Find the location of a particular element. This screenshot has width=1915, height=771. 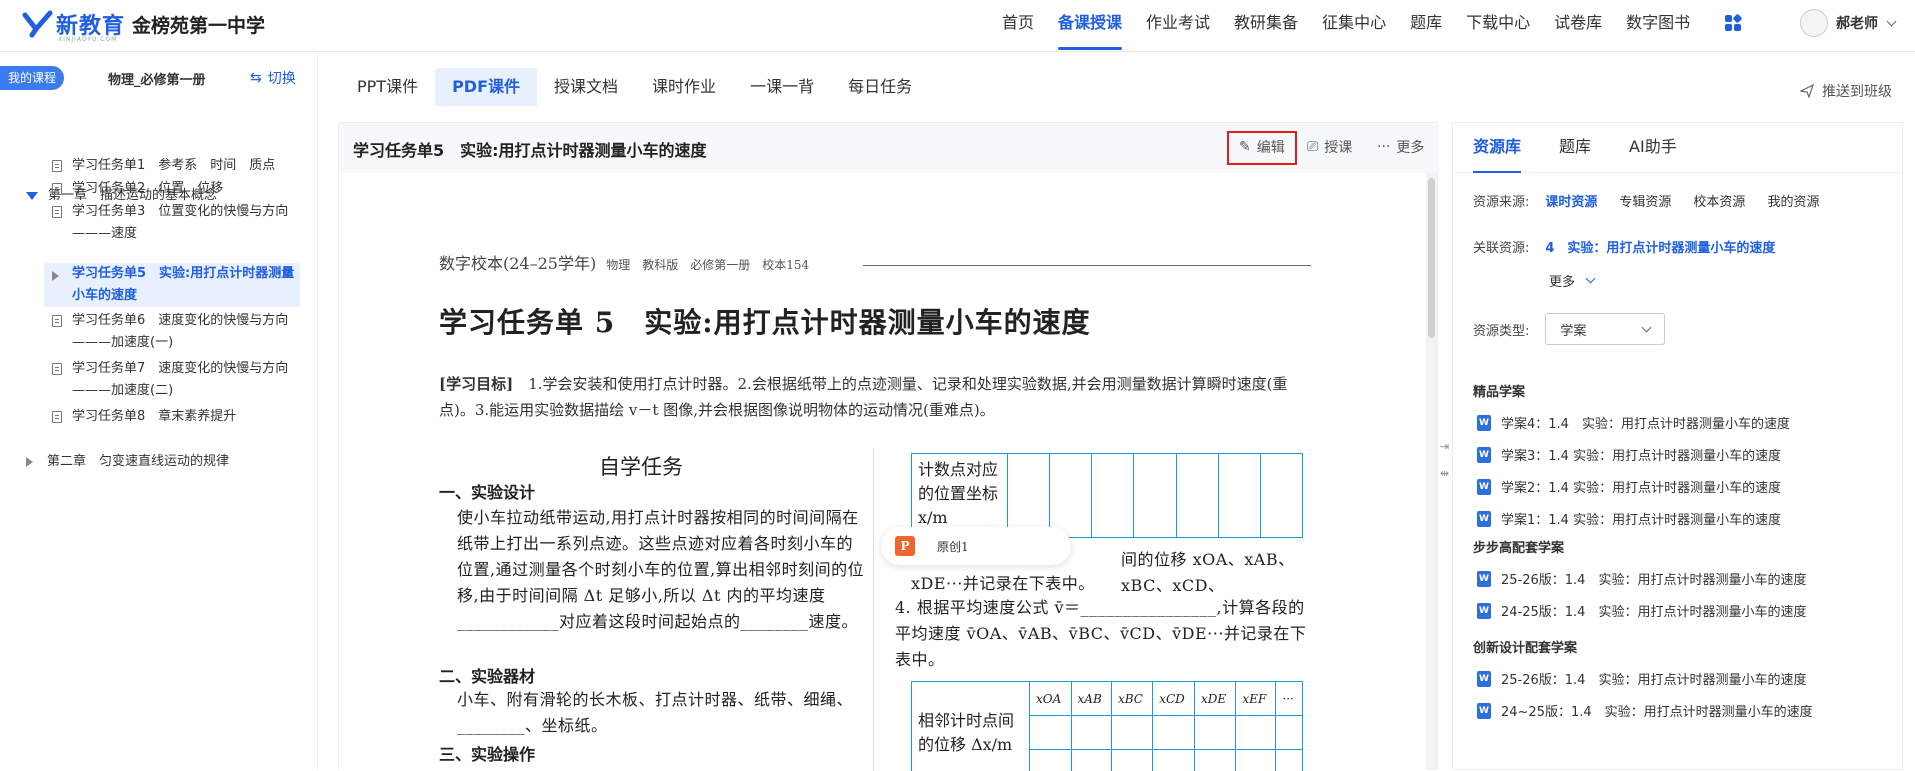

related-resource-row: 关联资源: 4 实验：用打点计时器测量小车的速度 is located at coordinates (1624, 246).